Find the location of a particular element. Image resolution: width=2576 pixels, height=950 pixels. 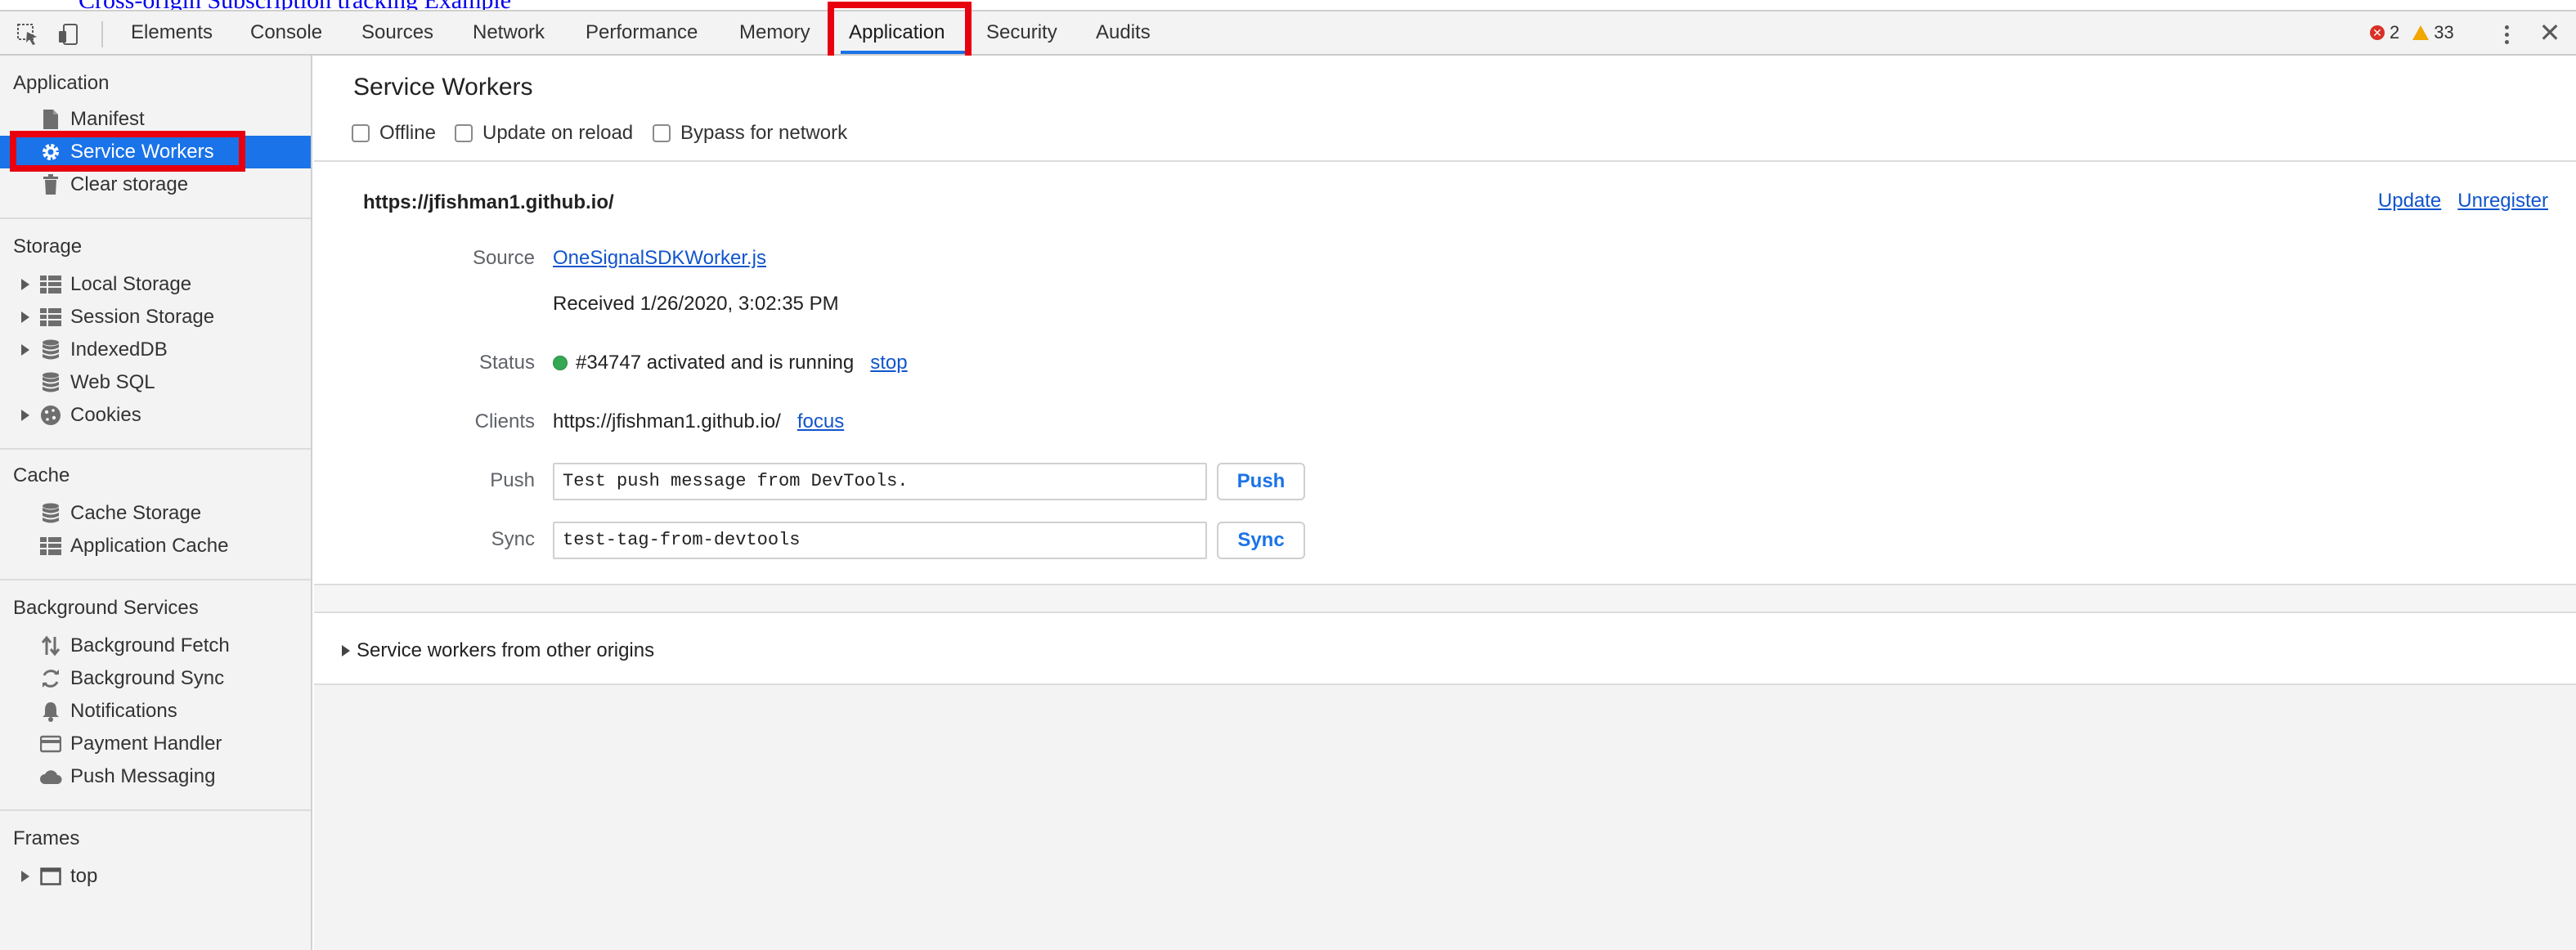

toolbar-separator is located at coordinates (102, 34).